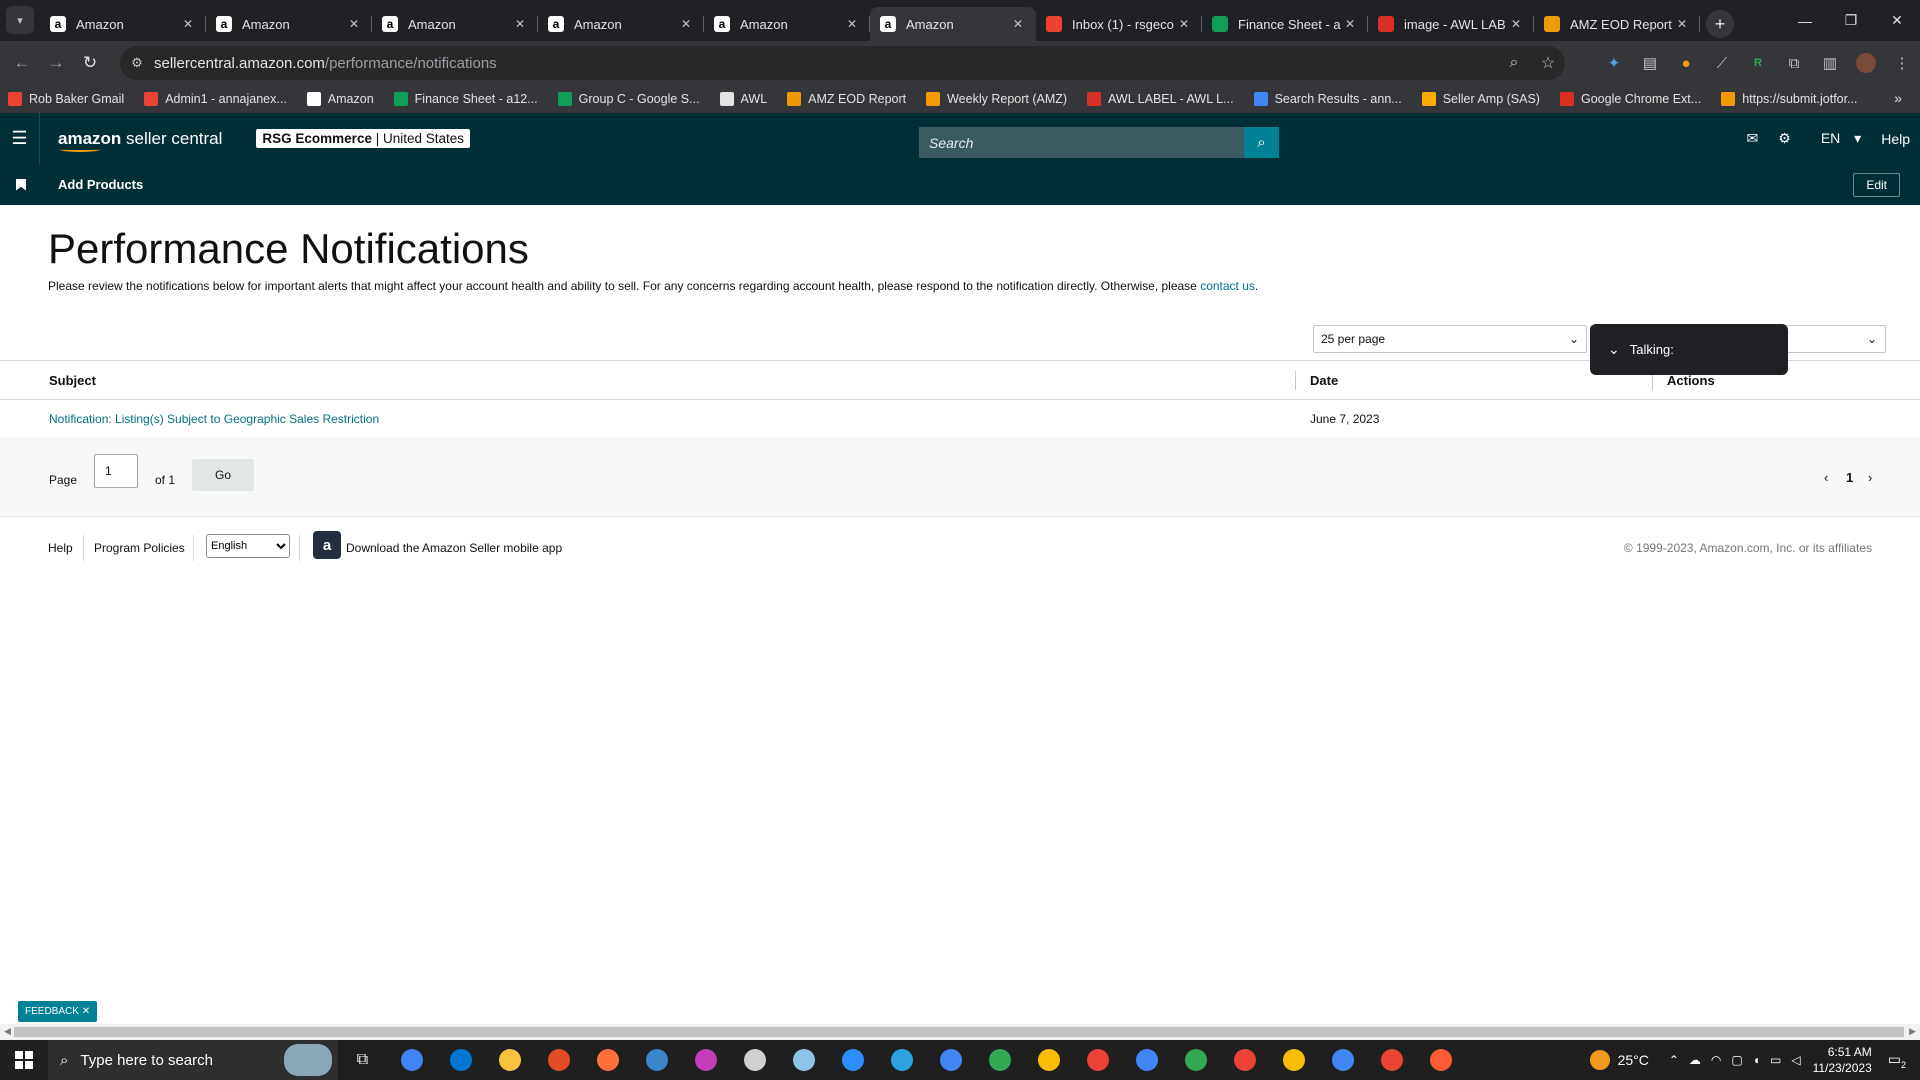 The width and height of the screenshot is (1920, 1080). Describe the element at coordinates (509, 1060) in the screenshot. I see `folder-icon` at that location.